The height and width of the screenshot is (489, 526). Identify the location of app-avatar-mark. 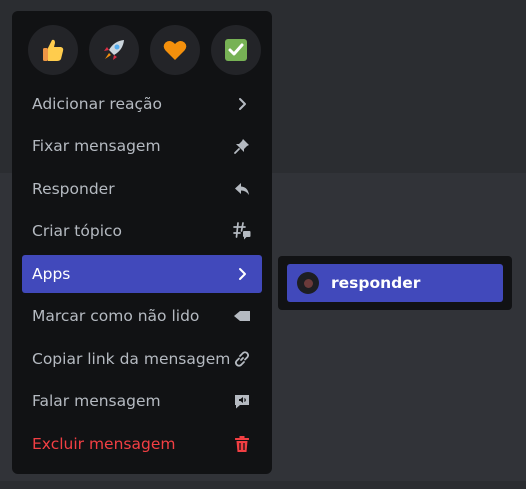
(308, 283).